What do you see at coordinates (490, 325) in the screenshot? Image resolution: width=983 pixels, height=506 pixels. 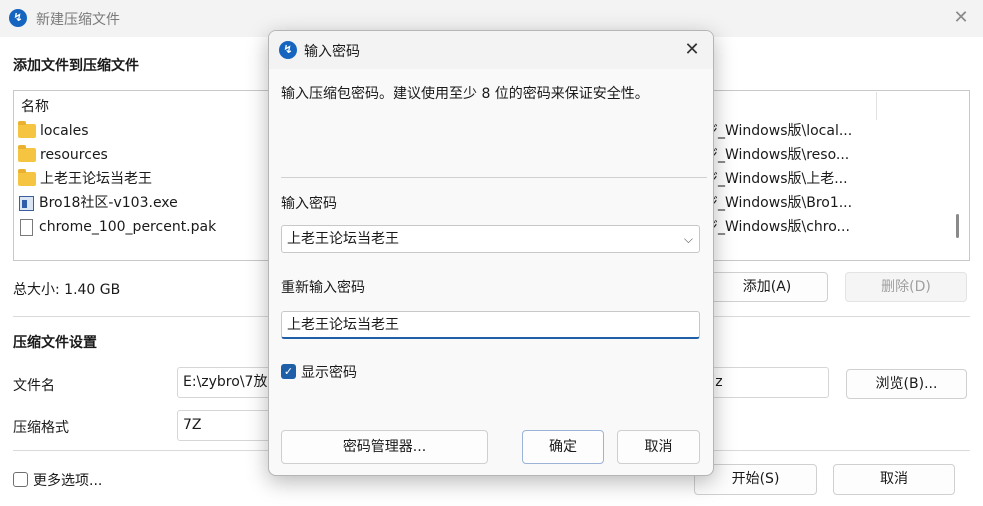 I see `confirm-password-input: 上老王论坛当老王` at bounding box center [490, 325].